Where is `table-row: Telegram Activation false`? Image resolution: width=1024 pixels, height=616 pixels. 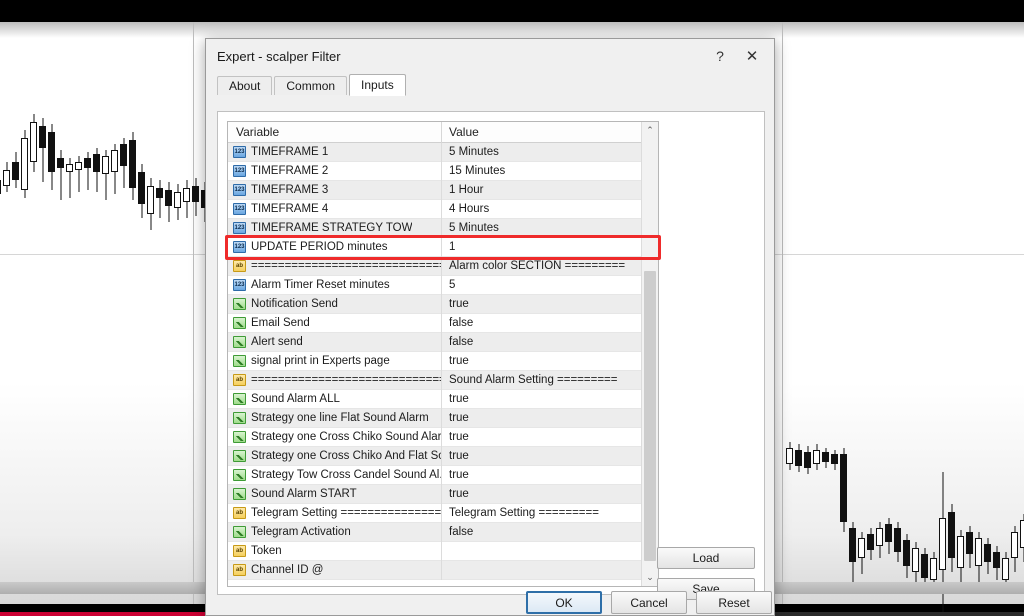
table-row: Telegram Activation false is located at coordinates (443, 532).